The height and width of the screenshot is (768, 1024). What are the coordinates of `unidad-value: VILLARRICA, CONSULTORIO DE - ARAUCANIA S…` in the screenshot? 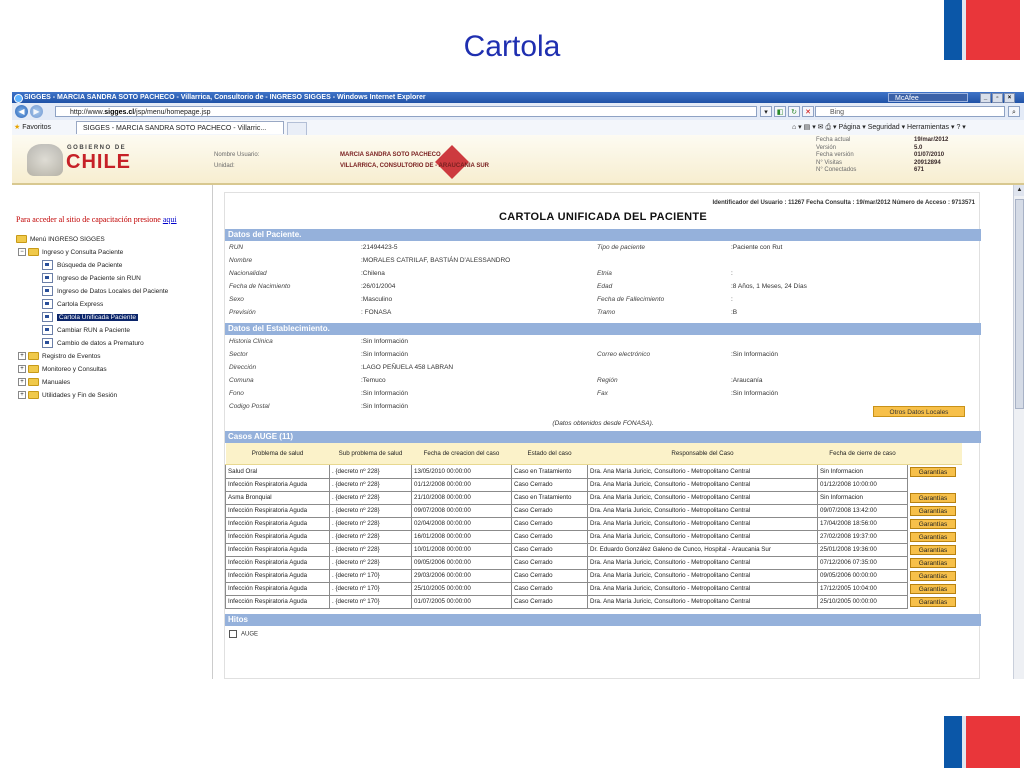 It's located at (414, 166).